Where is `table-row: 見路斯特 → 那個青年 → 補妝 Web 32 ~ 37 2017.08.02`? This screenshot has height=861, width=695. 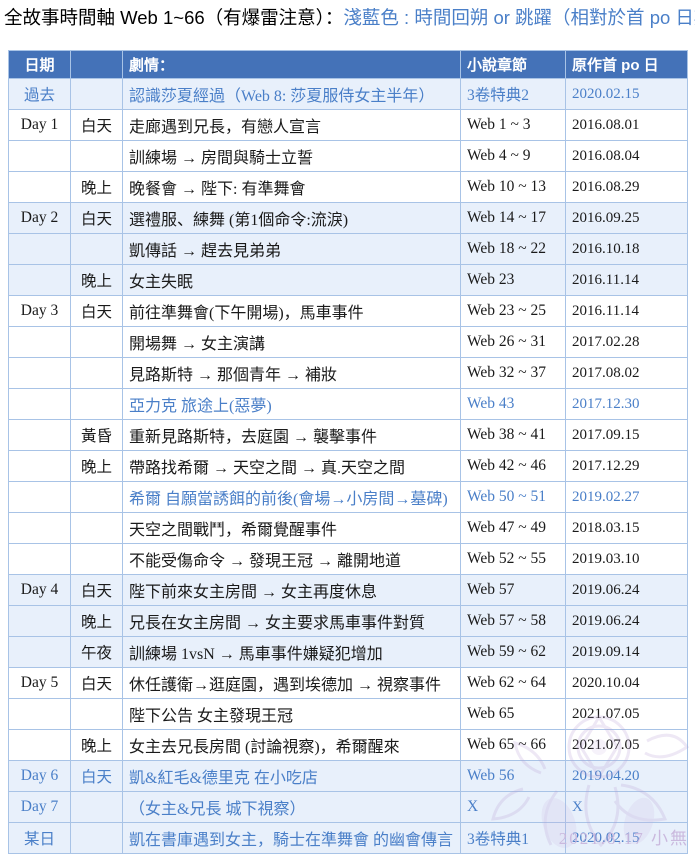
table-row: 見路斯特 → 那個青年 → 補妝 Web 32 ~ 37 2017.08.02 is located at coordinates (348, 373).